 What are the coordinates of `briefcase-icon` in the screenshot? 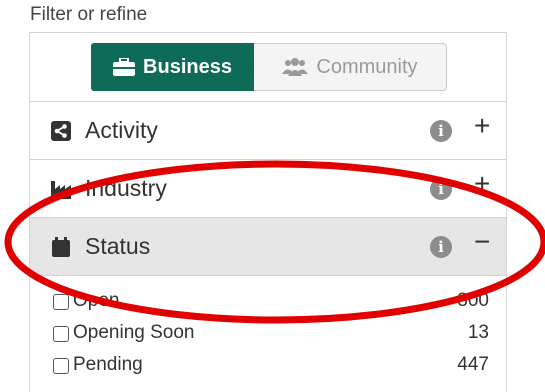 It's located at (124, 67).